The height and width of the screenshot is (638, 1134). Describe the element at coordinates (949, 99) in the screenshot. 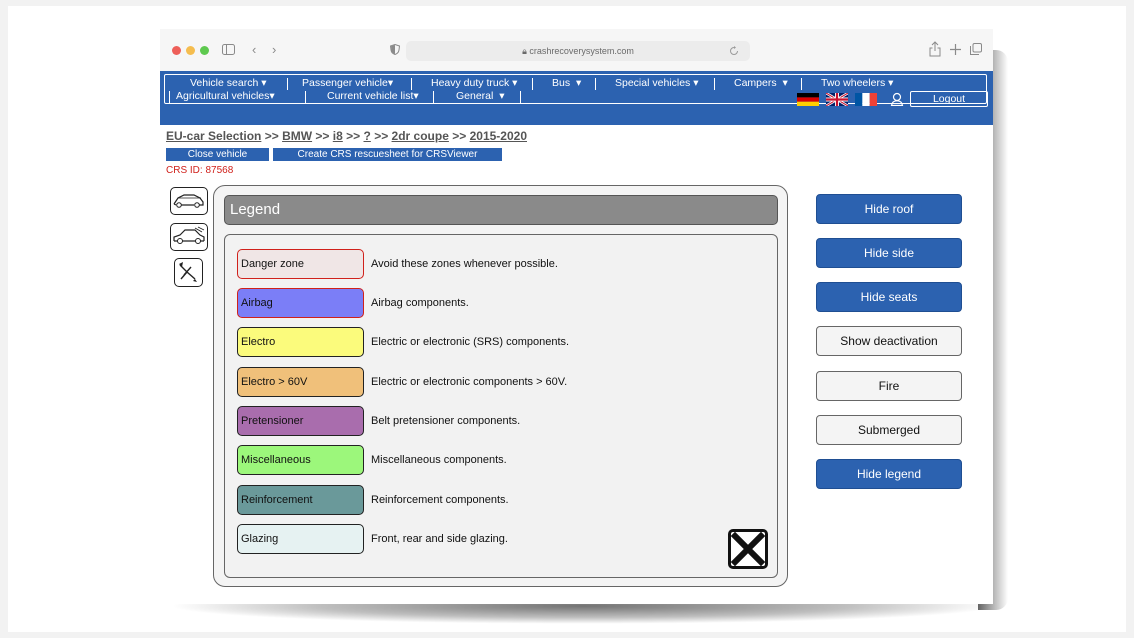

I see `logout-button: Logout` at that location.